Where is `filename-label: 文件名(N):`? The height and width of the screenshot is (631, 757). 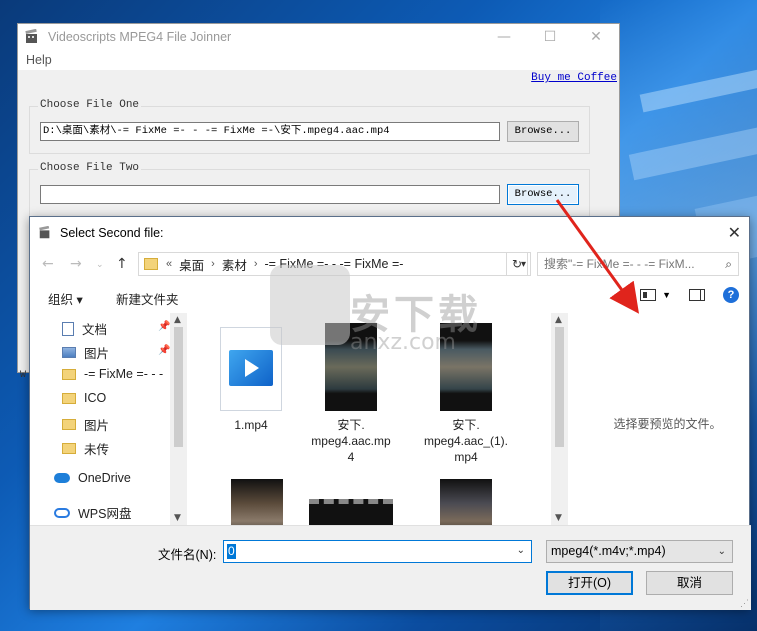
filename-label: 文件名(N): is located at coordinates (187, 555).